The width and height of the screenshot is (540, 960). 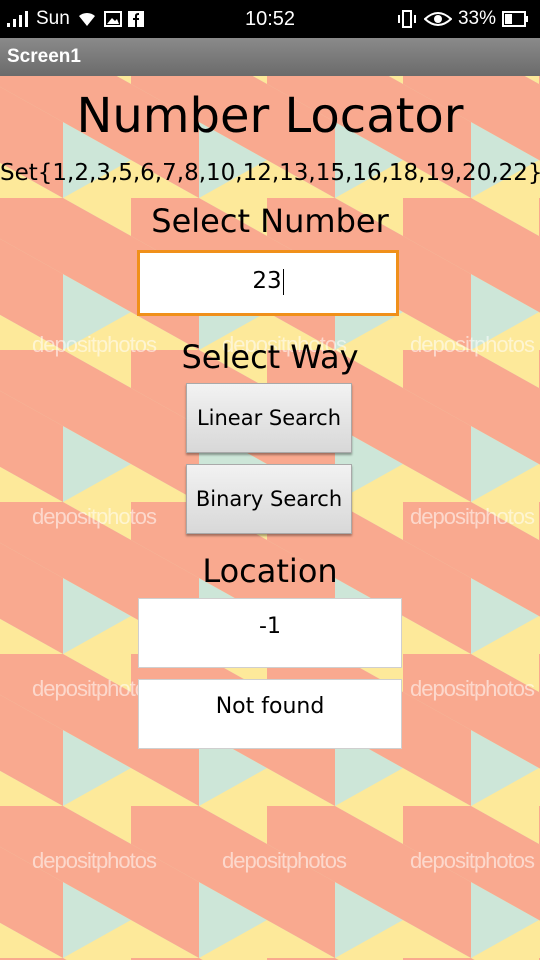 I want to click on select-way-label: Select Way, so click(x=270, y=357).